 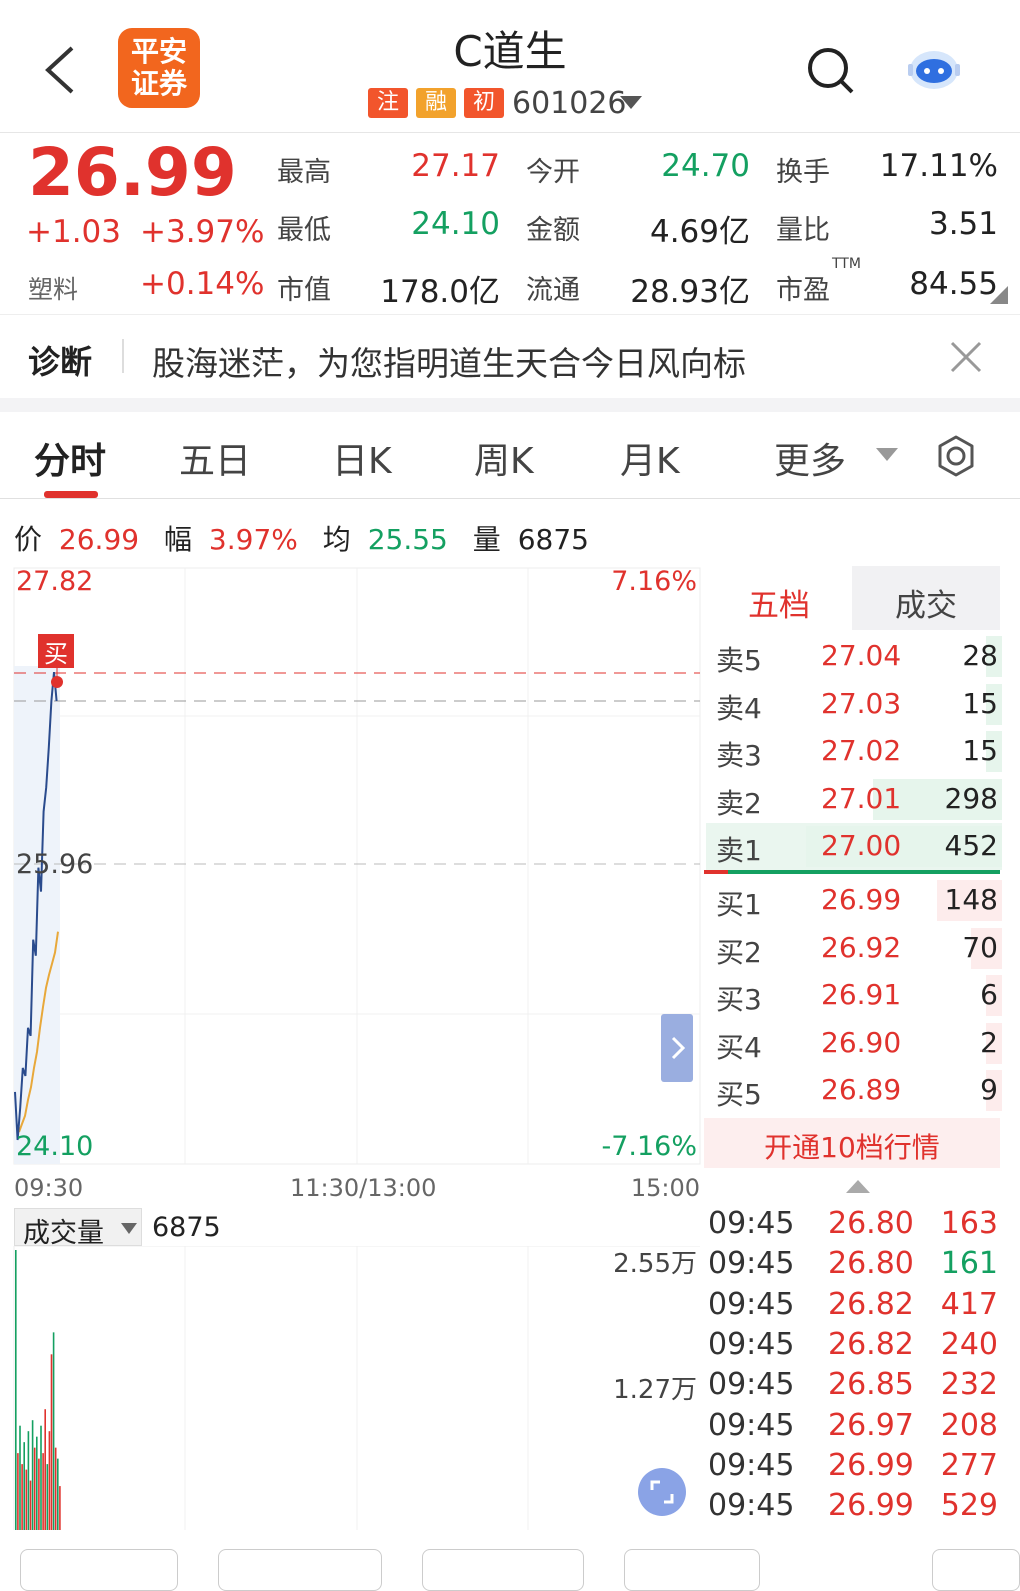 I want to click on buy-level-label: 买4, so click(x=739, y=1047).